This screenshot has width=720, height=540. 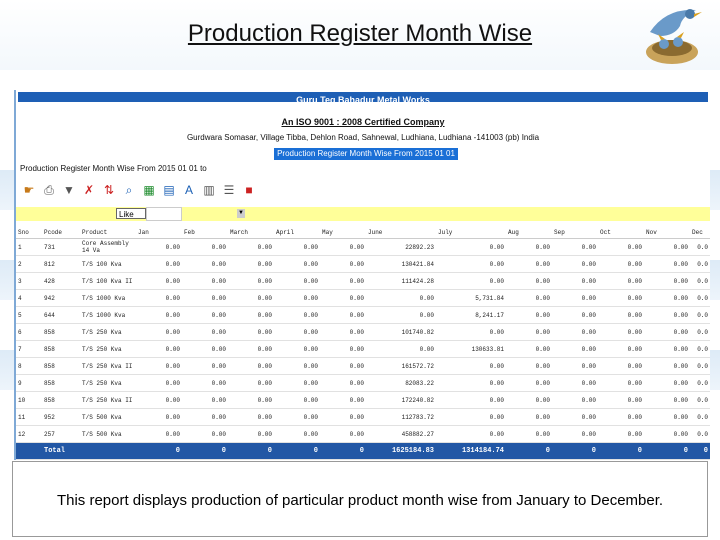 I want to click on table-cell: 458882.27, so click(x=401, y=434).